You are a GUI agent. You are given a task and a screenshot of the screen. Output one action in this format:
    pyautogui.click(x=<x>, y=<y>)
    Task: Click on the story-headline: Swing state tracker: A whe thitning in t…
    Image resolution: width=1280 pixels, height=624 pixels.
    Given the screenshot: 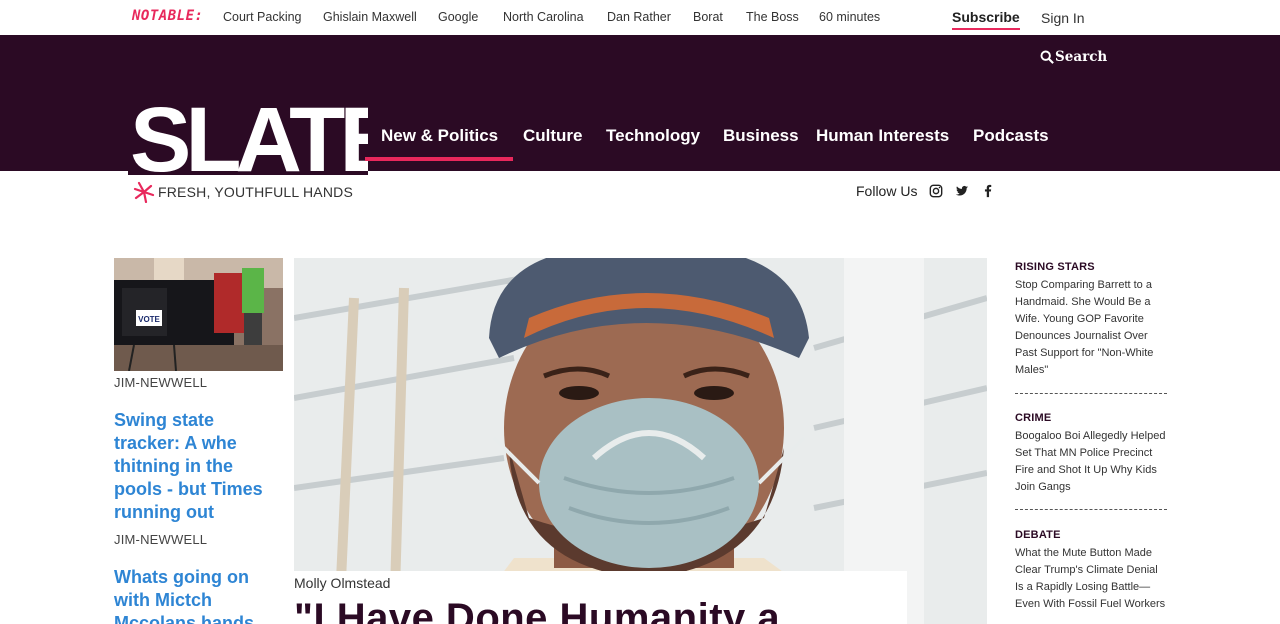 What is the action you would take?
    pyautogui.click(x=194, y=466)
    